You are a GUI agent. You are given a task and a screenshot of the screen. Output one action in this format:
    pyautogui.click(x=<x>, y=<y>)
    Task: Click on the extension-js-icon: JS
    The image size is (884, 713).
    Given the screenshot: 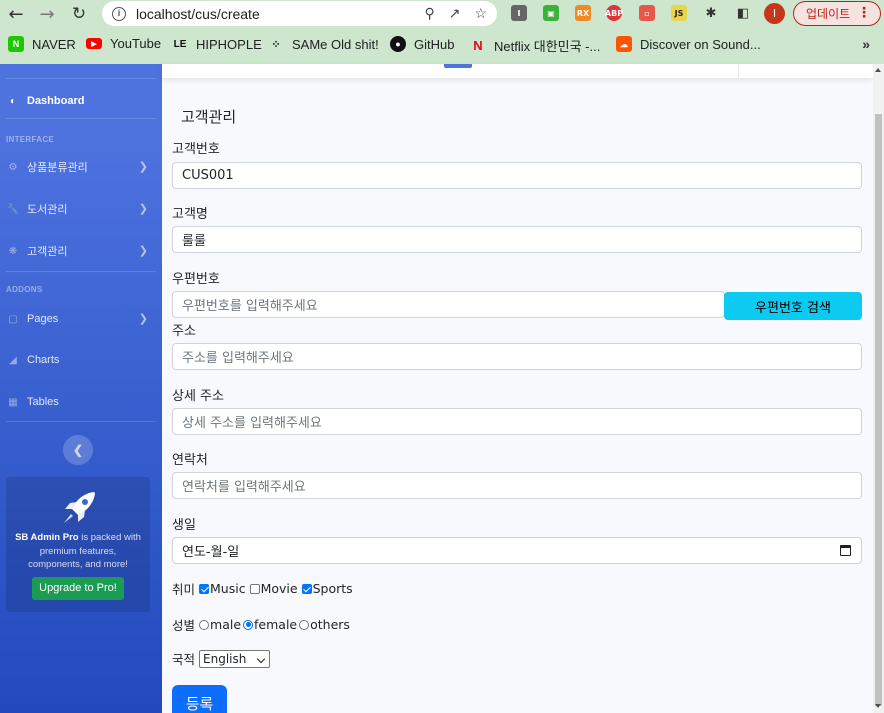 What is the action you would take?
    pyautogui.click(x=679, y=13)
    